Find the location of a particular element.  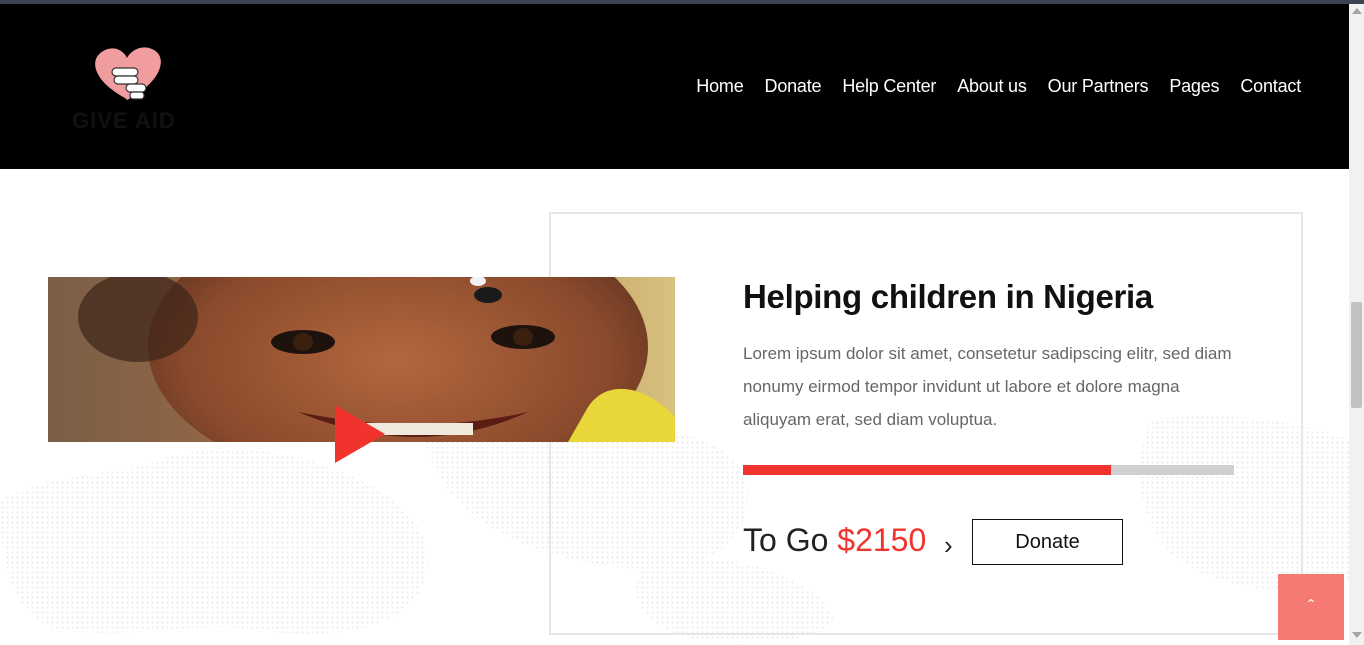

nav-home: Home is located at coordinates (719, 86).